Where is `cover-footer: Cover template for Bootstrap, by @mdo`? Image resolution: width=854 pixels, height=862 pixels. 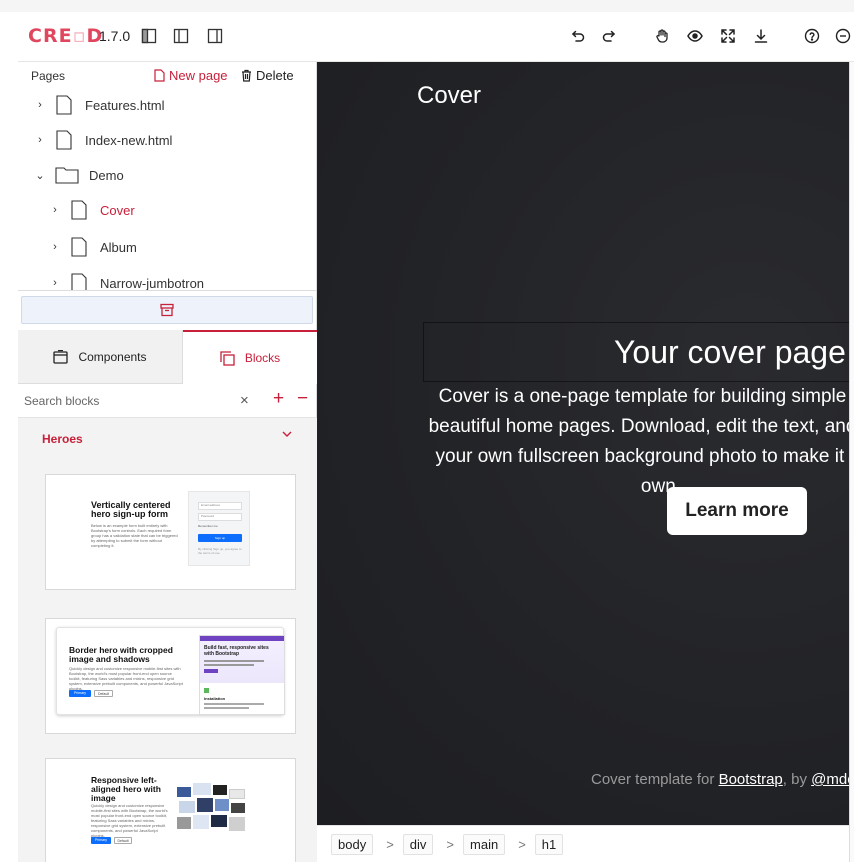 cover-footer: Cover template for Bootstrap, by @mdo is located at coordinates (722, 779).